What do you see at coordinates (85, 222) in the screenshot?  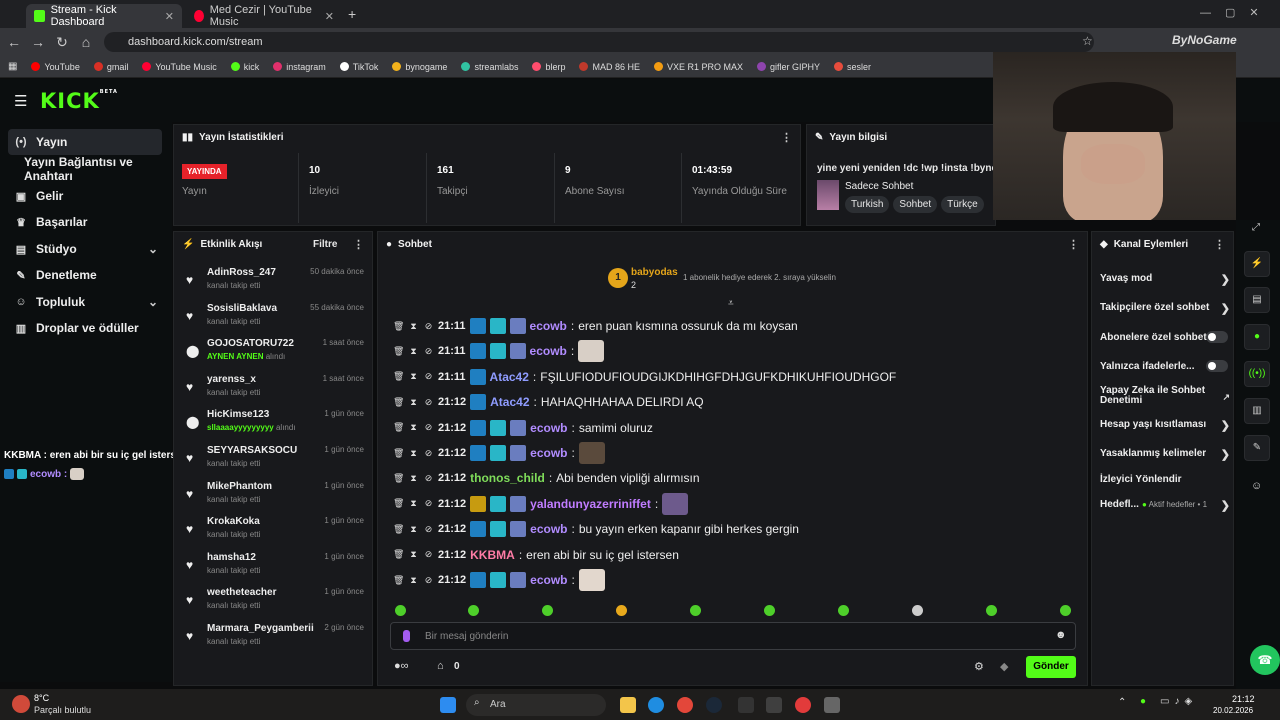 I see `sidebar-item-basarilar: ♛ Başarılar` at bounding box center [85, 222].